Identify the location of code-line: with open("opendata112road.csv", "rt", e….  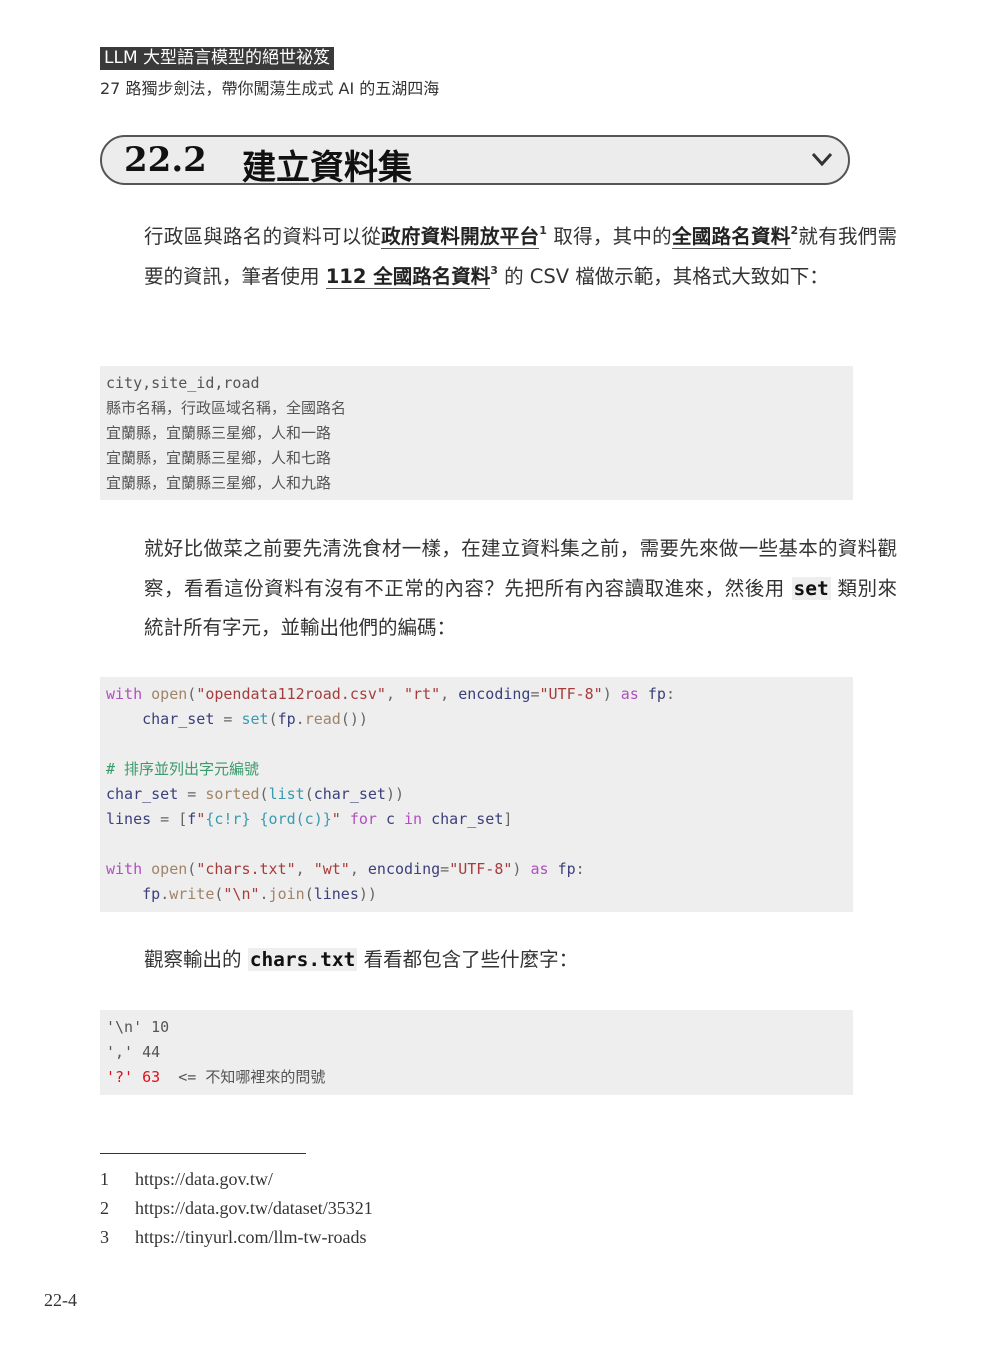
(476, 694).